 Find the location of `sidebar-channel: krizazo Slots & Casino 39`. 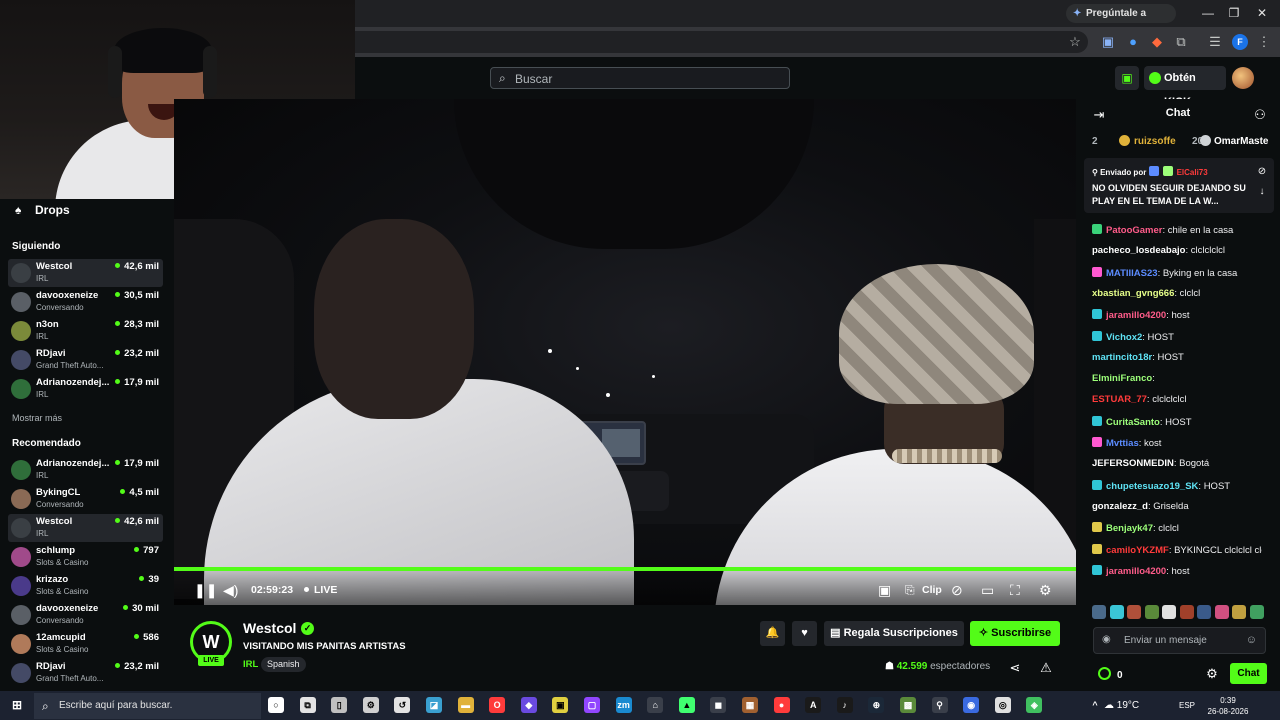

sidebar-channel: krizazo Slots & Casino 39 is located at coordinates (85, 586).